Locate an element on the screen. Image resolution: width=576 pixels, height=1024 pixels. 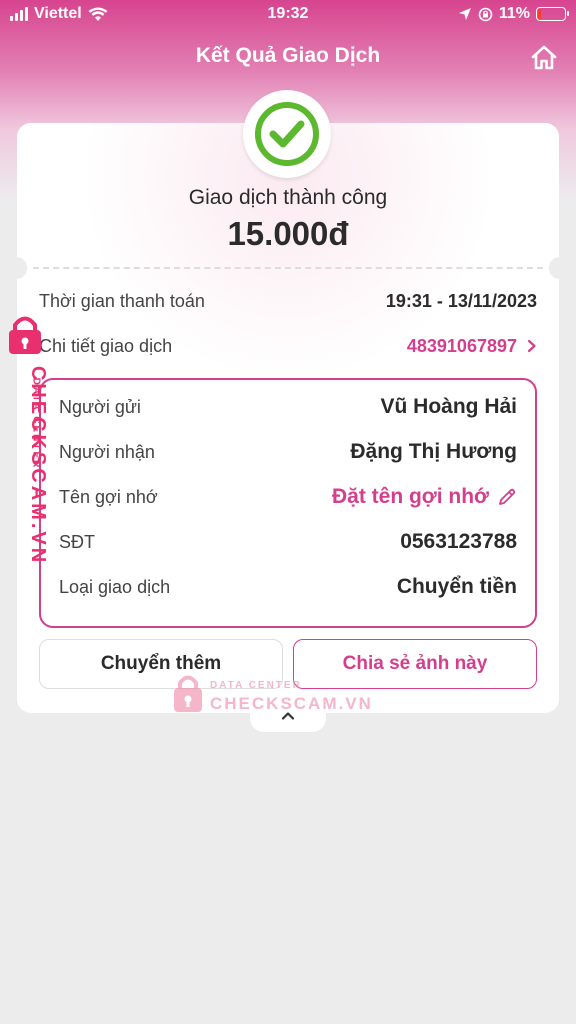
pencil-icon is located at coordinates (507, 496).